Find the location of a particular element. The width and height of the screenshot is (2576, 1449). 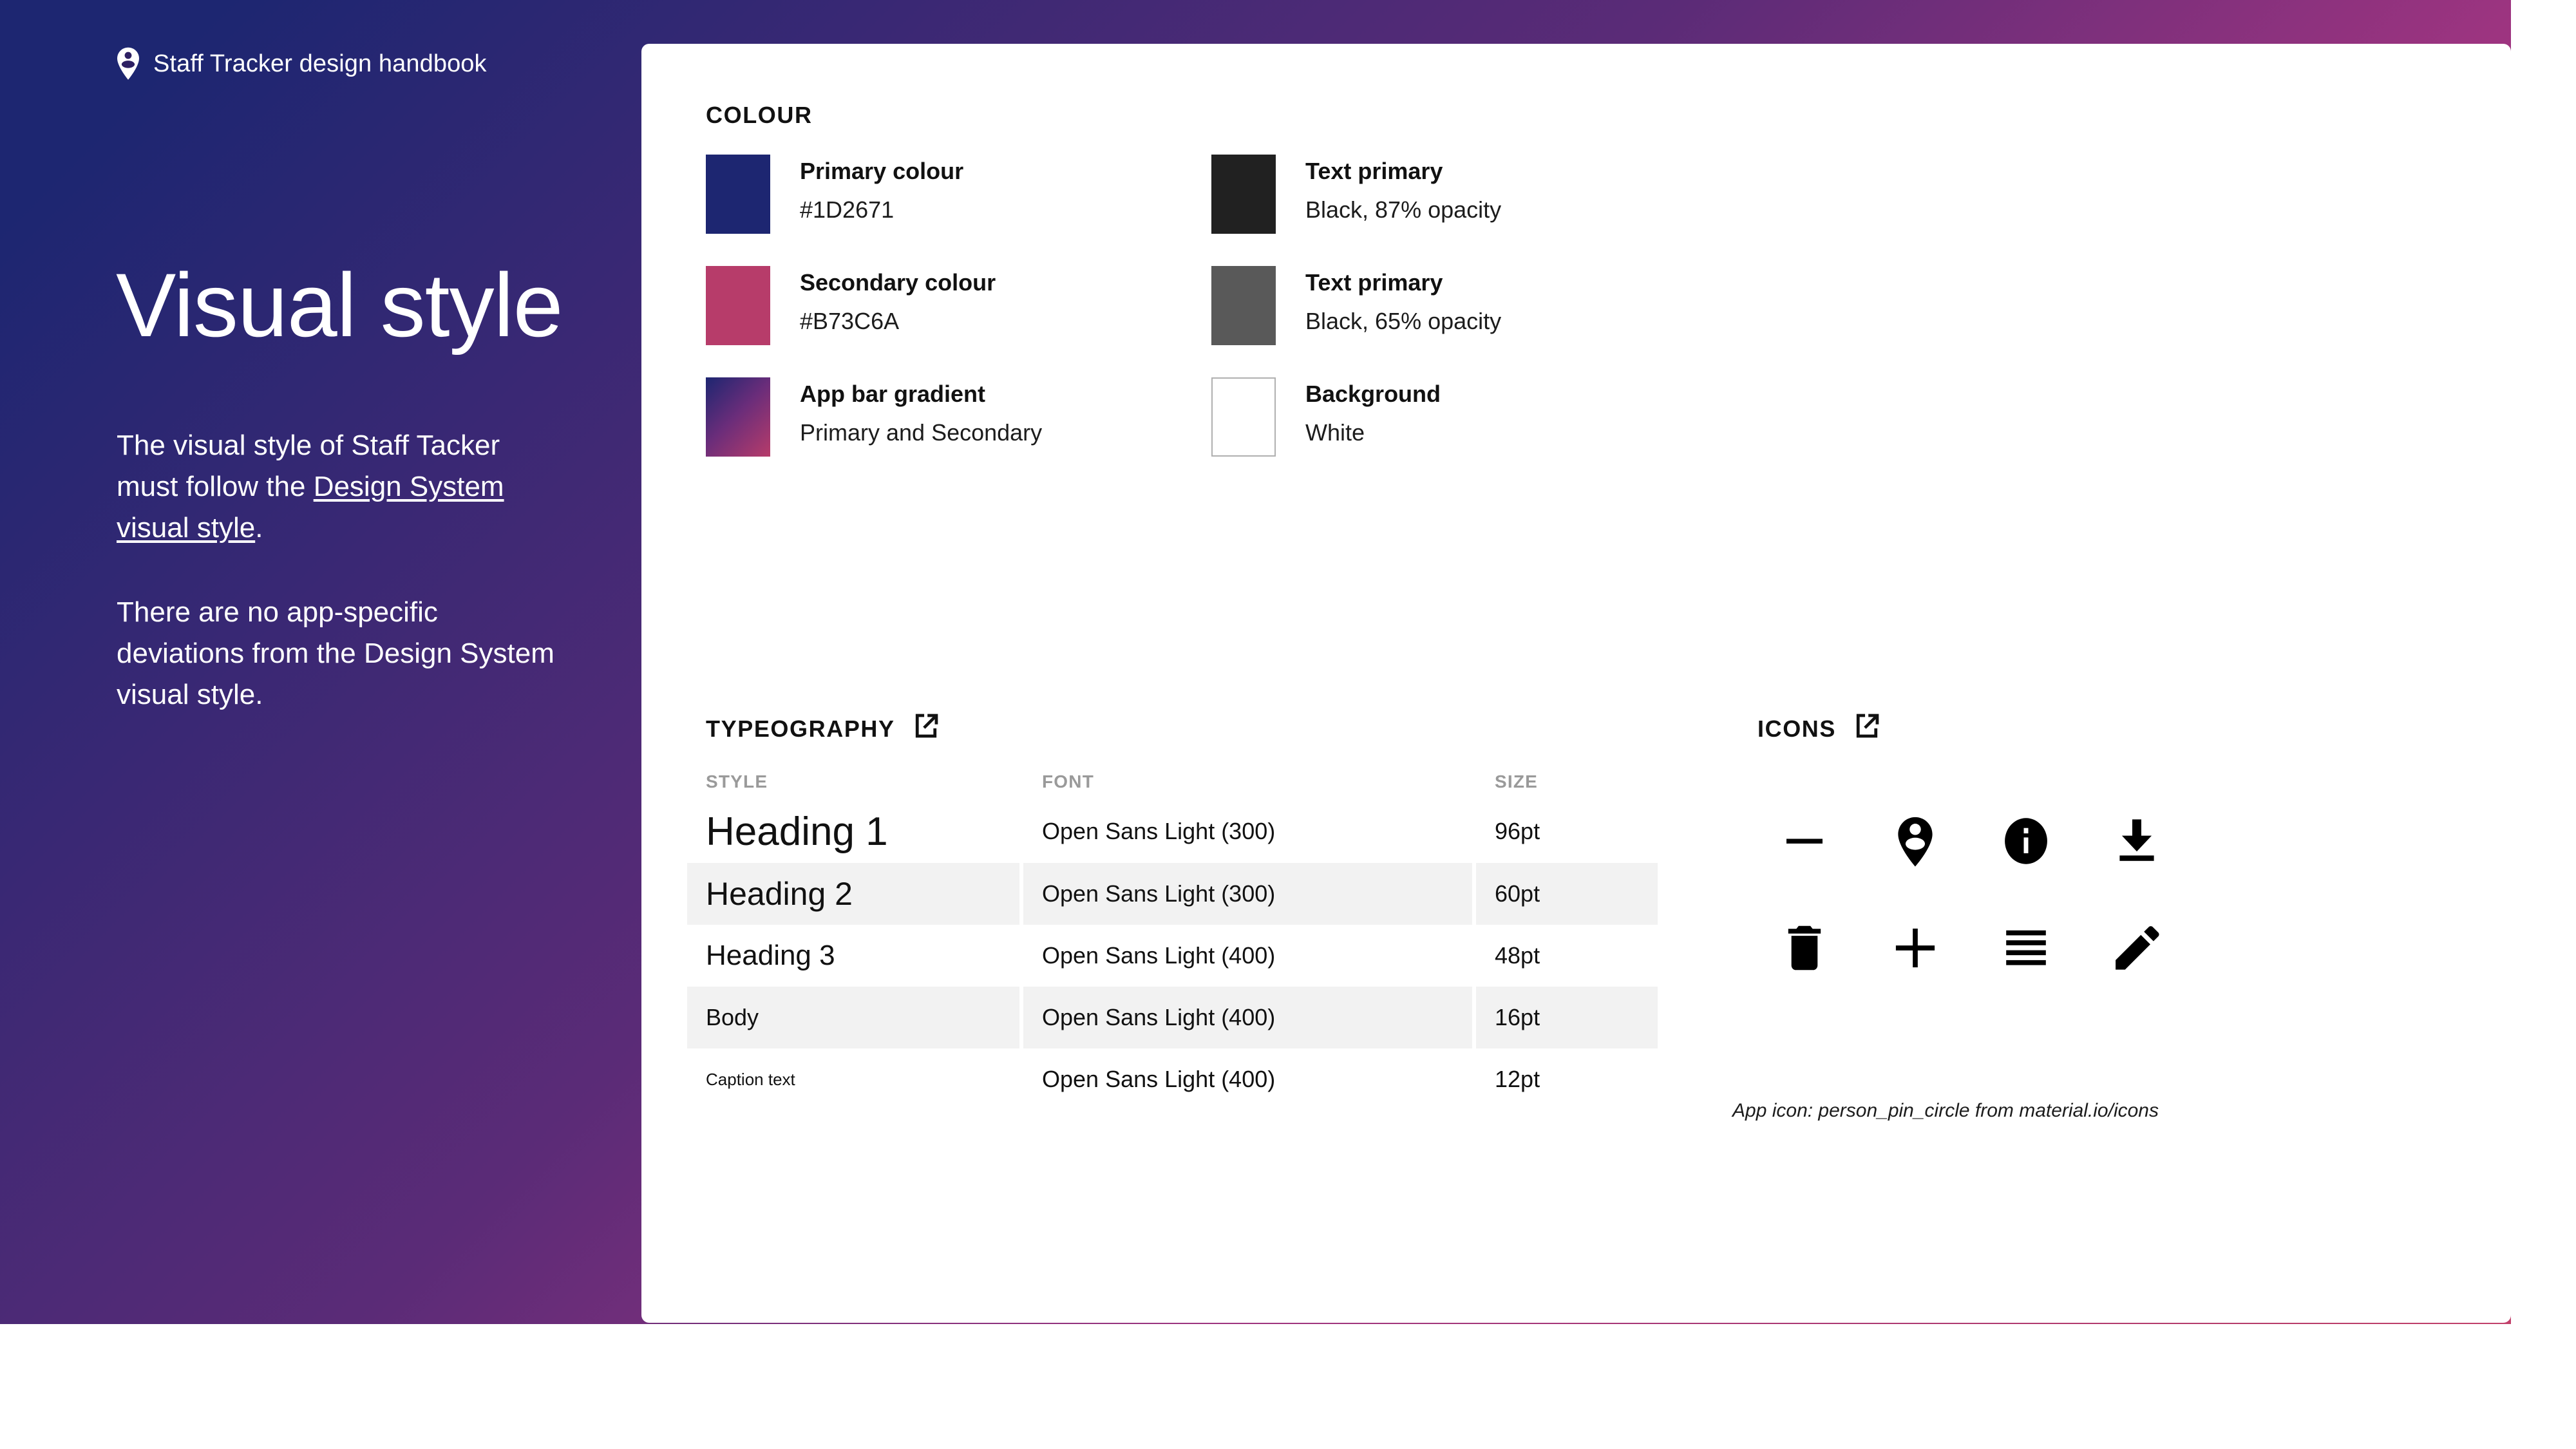

swatch-name: Primary colour is located at coordinates (882, 171).